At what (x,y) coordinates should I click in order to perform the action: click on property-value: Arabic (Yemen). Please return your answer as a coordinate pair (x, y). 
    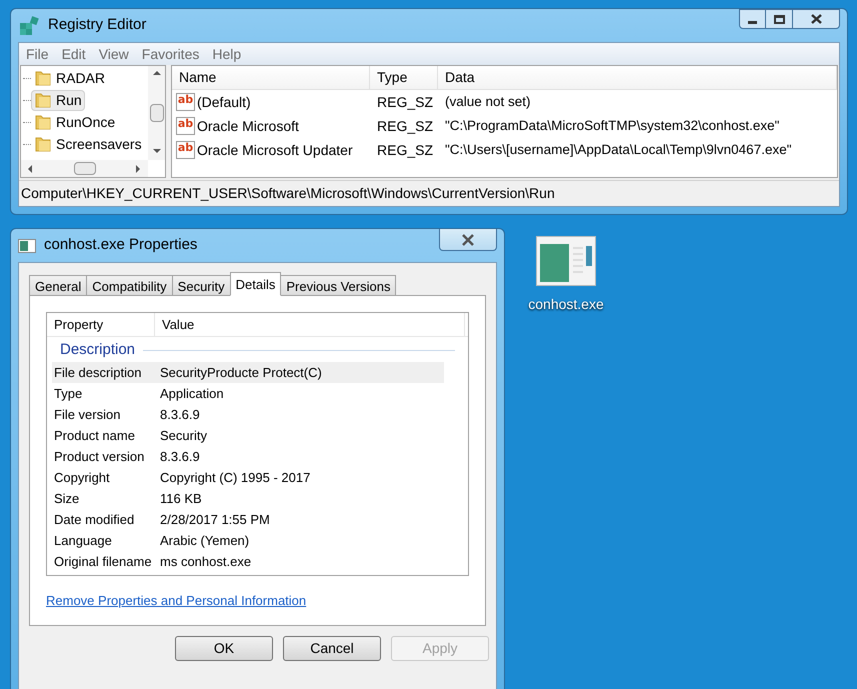
    Looking at the image, I should click on (205, 541).